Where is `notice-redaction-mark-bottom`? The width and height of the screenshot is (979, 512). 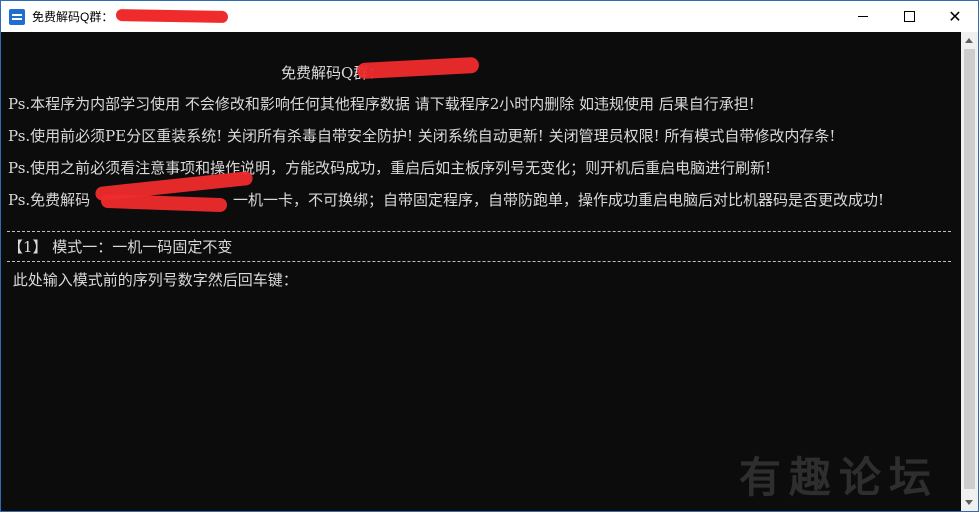 notice-redaction-mark-bottom is located at coordinates (164, 203).